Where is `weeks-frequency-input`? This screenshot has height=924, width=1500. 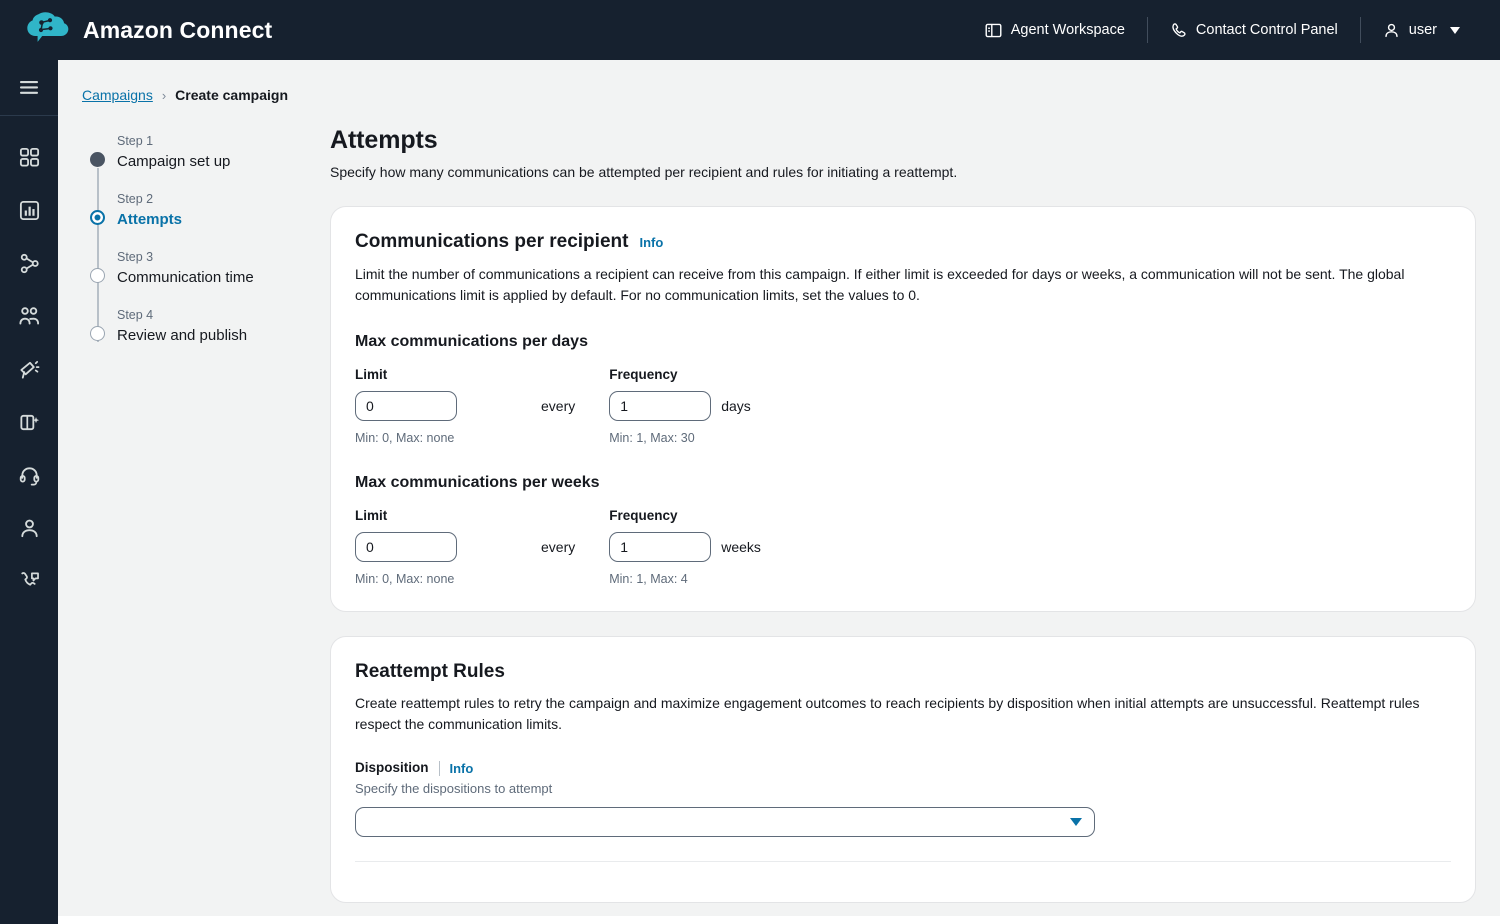
weeks-frequency-input is located at coordinates (660, 547).